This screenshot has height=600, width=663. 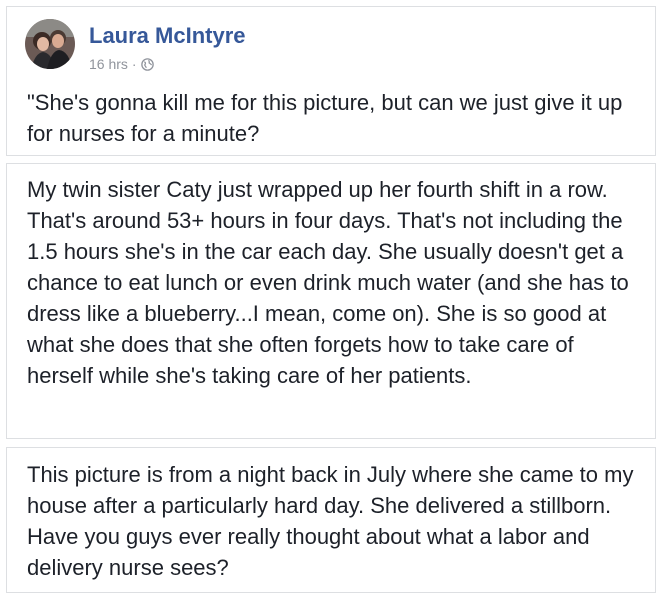 What do you see at coordinates (108, 64) in the screenshot?
I see `post-timestamp: 16 hrs` at bounding box center [108, 64].